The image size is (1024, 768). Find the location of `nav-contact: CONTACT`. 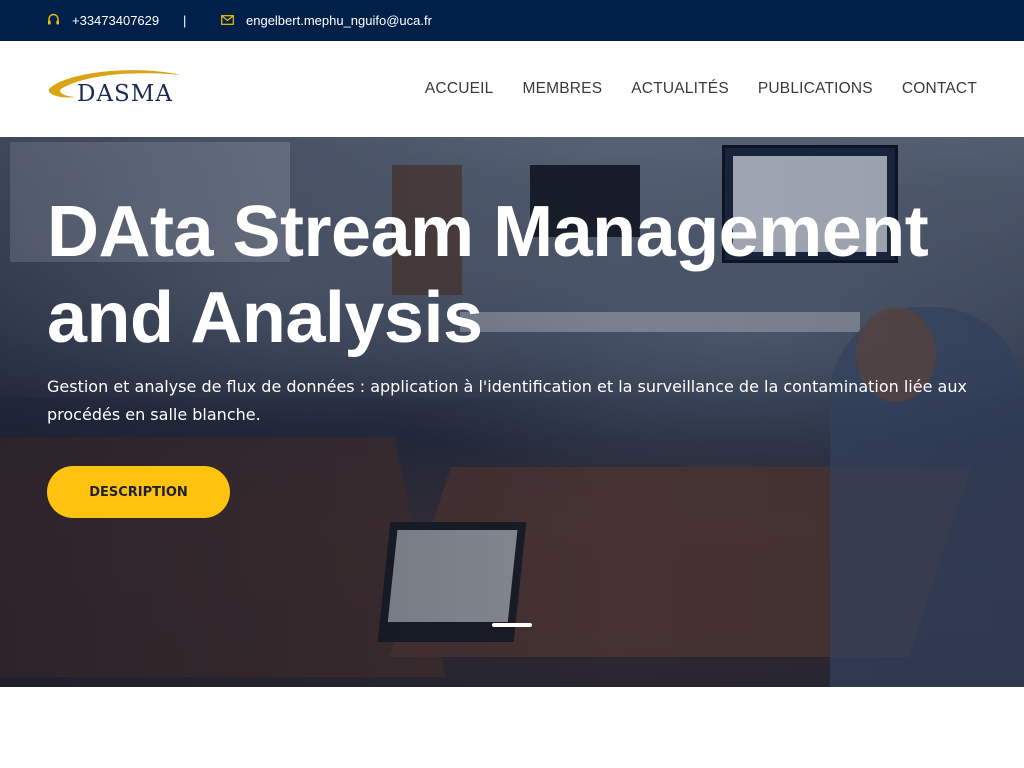

nav-contact: CONTACT is located at coordinates (939, 89).